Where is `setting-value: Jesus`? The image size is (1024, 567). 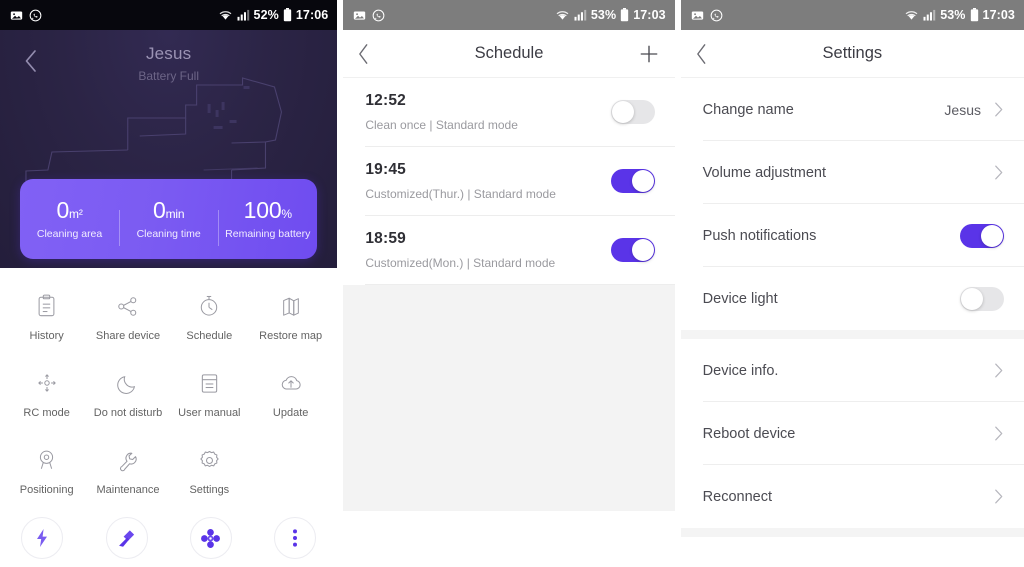
setting-value: Jesus is located at coordinates (962, 109).